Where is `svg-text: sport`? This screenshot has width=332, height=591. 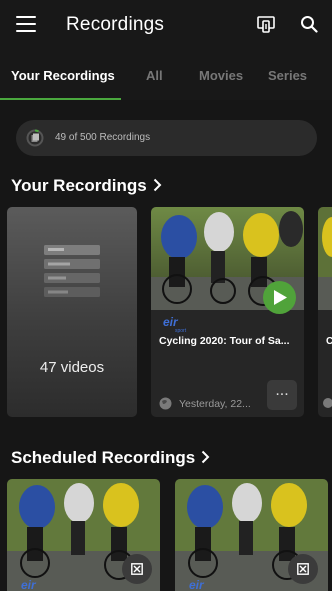
svg-text: sport is located at coordinates (181, 330).